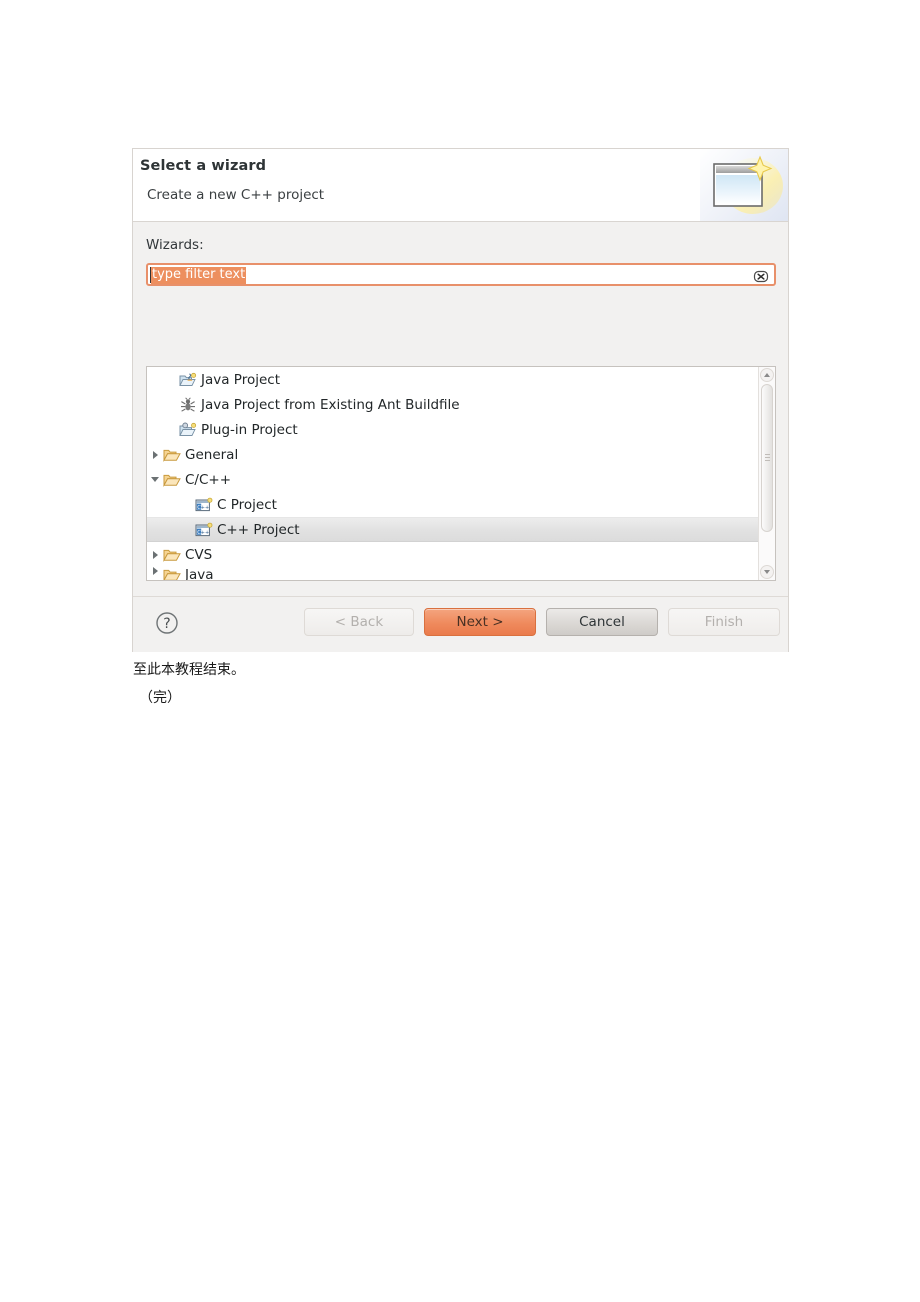  I want to click on back-button: < Back, so click(359, 622).